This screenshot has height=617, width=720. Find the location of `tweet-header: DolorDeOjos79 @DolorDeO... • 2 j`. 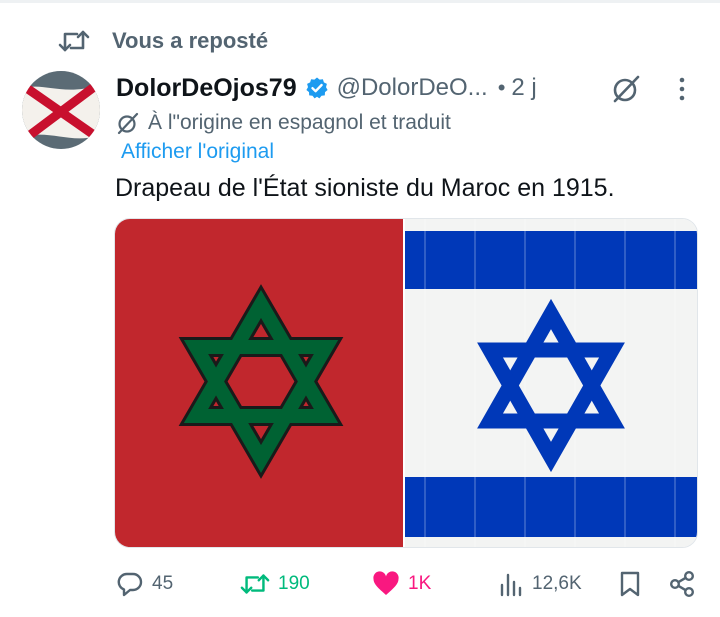

tweet-header: DolorDeOjos79 @DolorDeO... • 2 j is located at coordinates (326, 88).